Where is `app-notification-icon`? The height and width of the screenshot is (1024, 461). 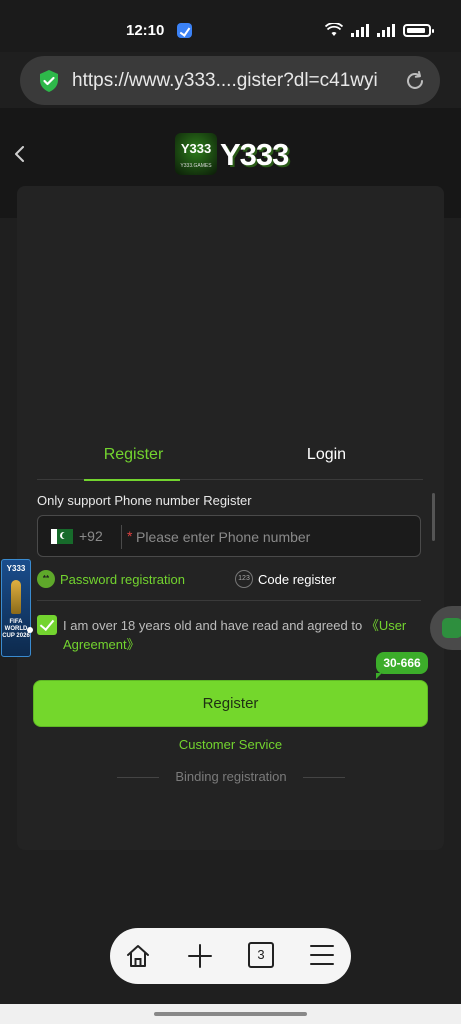
app-notification-icon is located at coordinates (184, 30).